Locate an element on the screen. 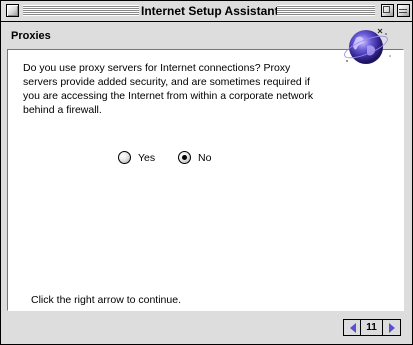 The height and width of the screenshot is (345, 413). next-button is located at coordinates (391, 327).